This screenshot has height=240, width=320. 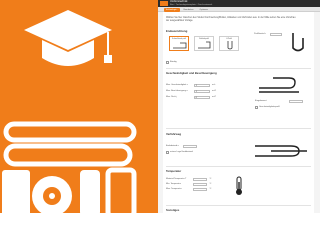 I want to click on hem-profile-preview-icon, so click(x=279, y=85).